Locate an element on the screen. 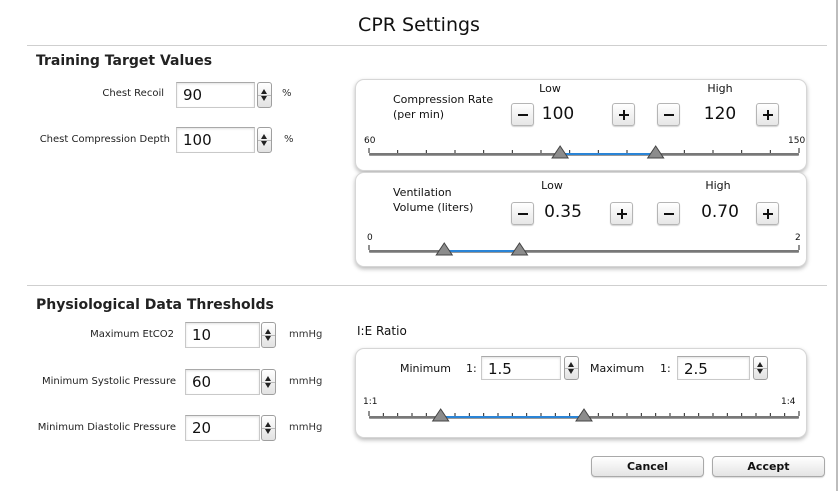  min-systolic-input: 60 is located at coordinates (222, 382).